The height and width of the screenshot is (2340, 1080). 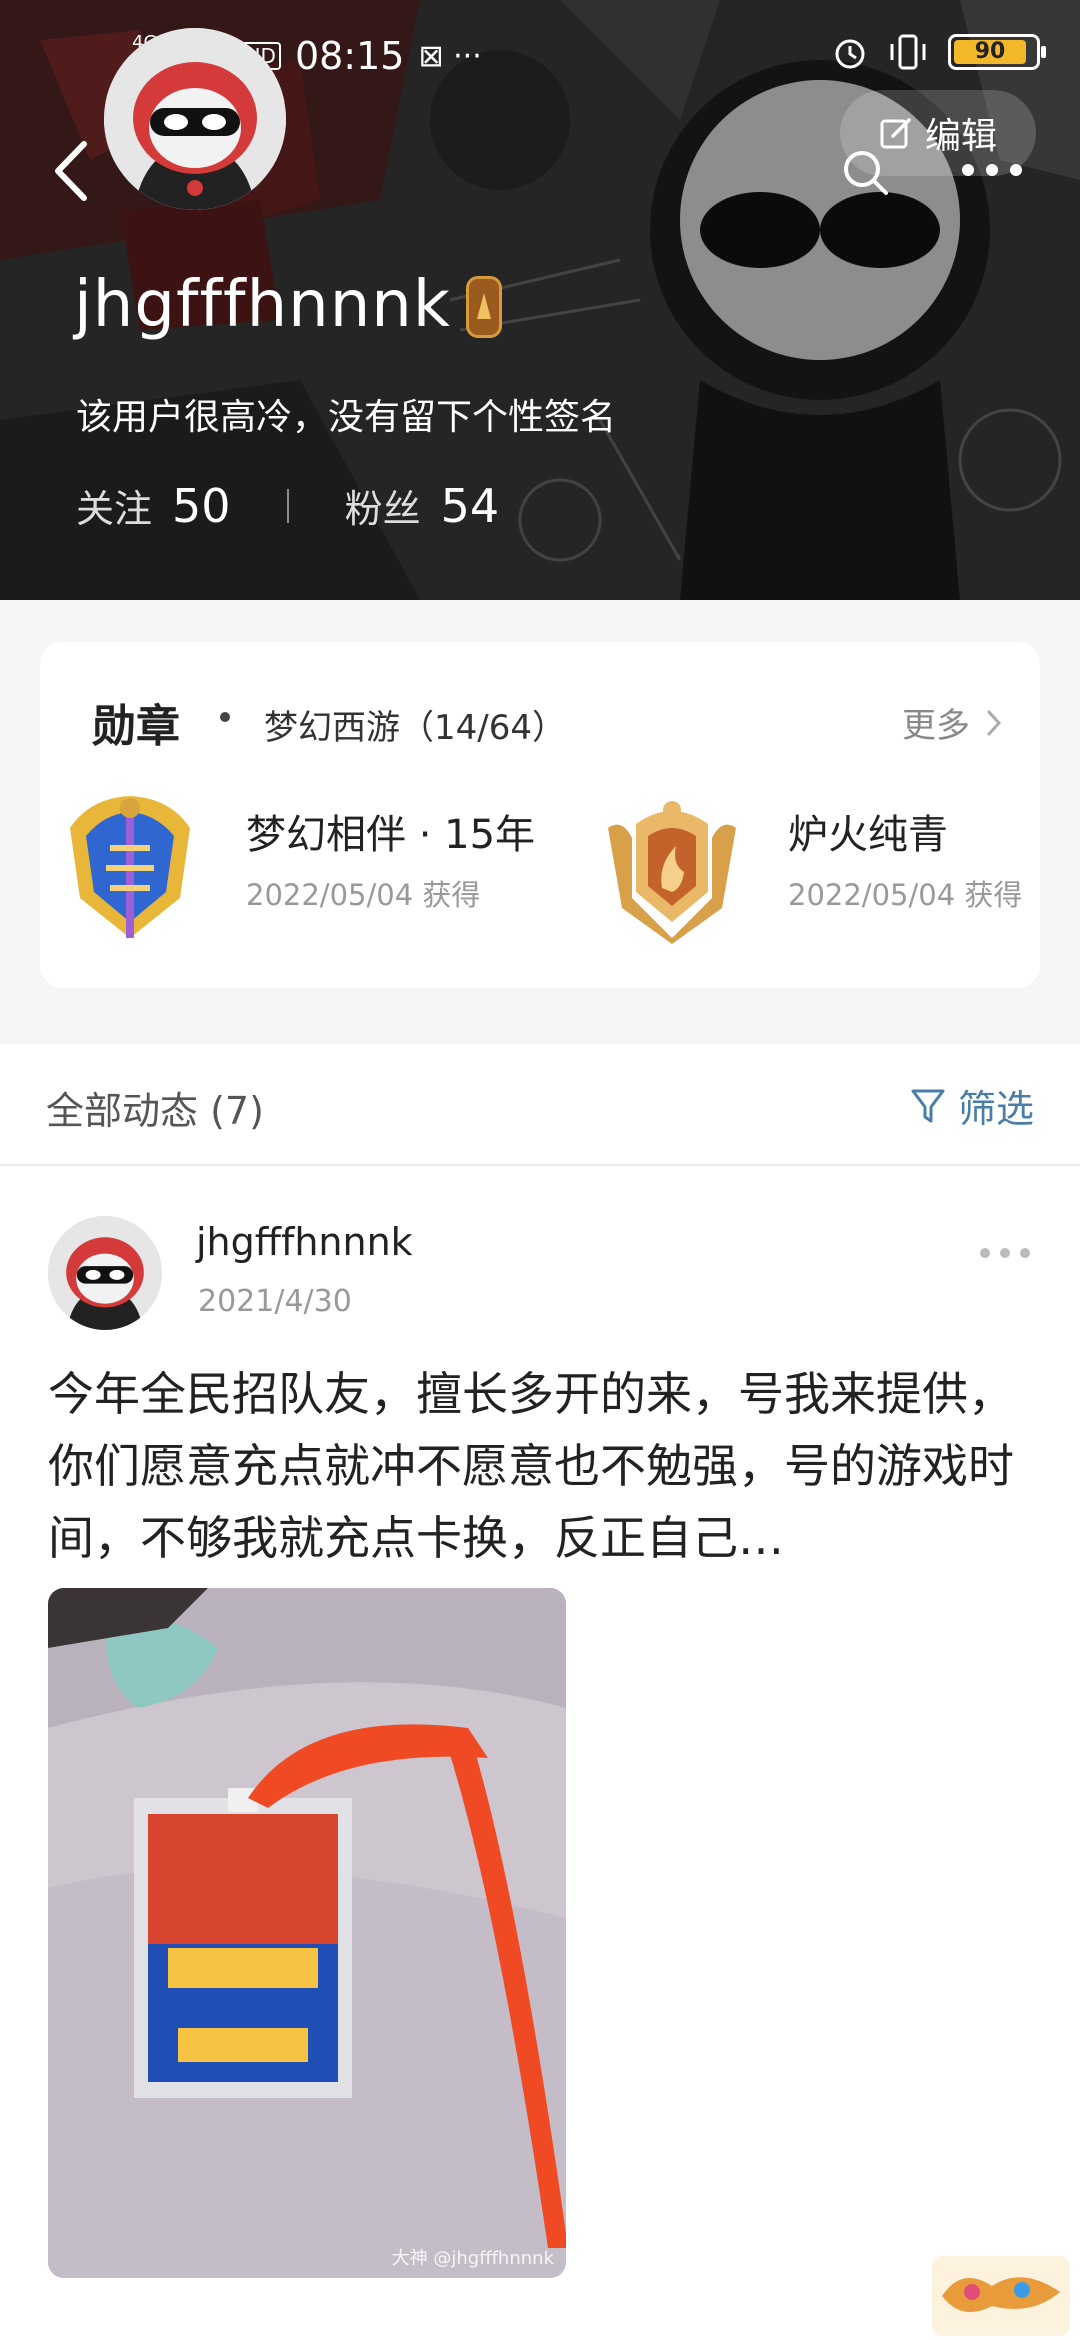 I want to click on image-watermark: 大神 @jhgfffhnnnk, so click(x=472, y=2258).